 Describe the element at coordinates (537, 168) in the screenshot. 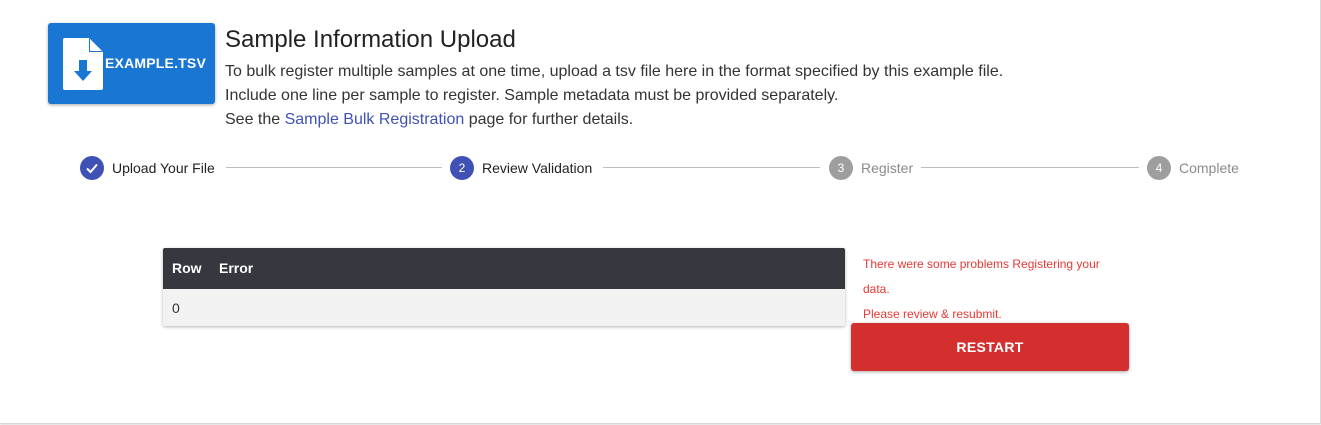

I see `step-label: Review Validation` at that location.